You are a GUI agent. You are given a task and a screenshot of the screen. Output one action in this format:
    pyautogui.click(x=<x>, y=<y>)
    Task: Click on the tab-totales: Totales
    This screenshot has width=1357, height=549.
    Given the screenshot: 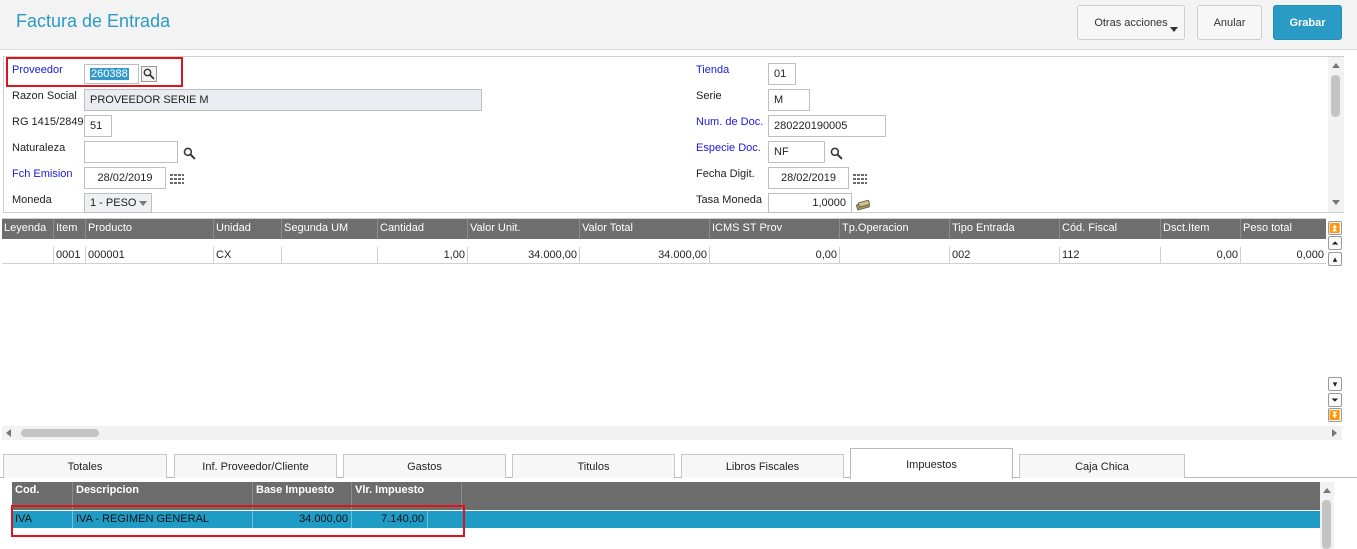 What is the action you would take?
    pyautogui.click(x=85, y=466)
    